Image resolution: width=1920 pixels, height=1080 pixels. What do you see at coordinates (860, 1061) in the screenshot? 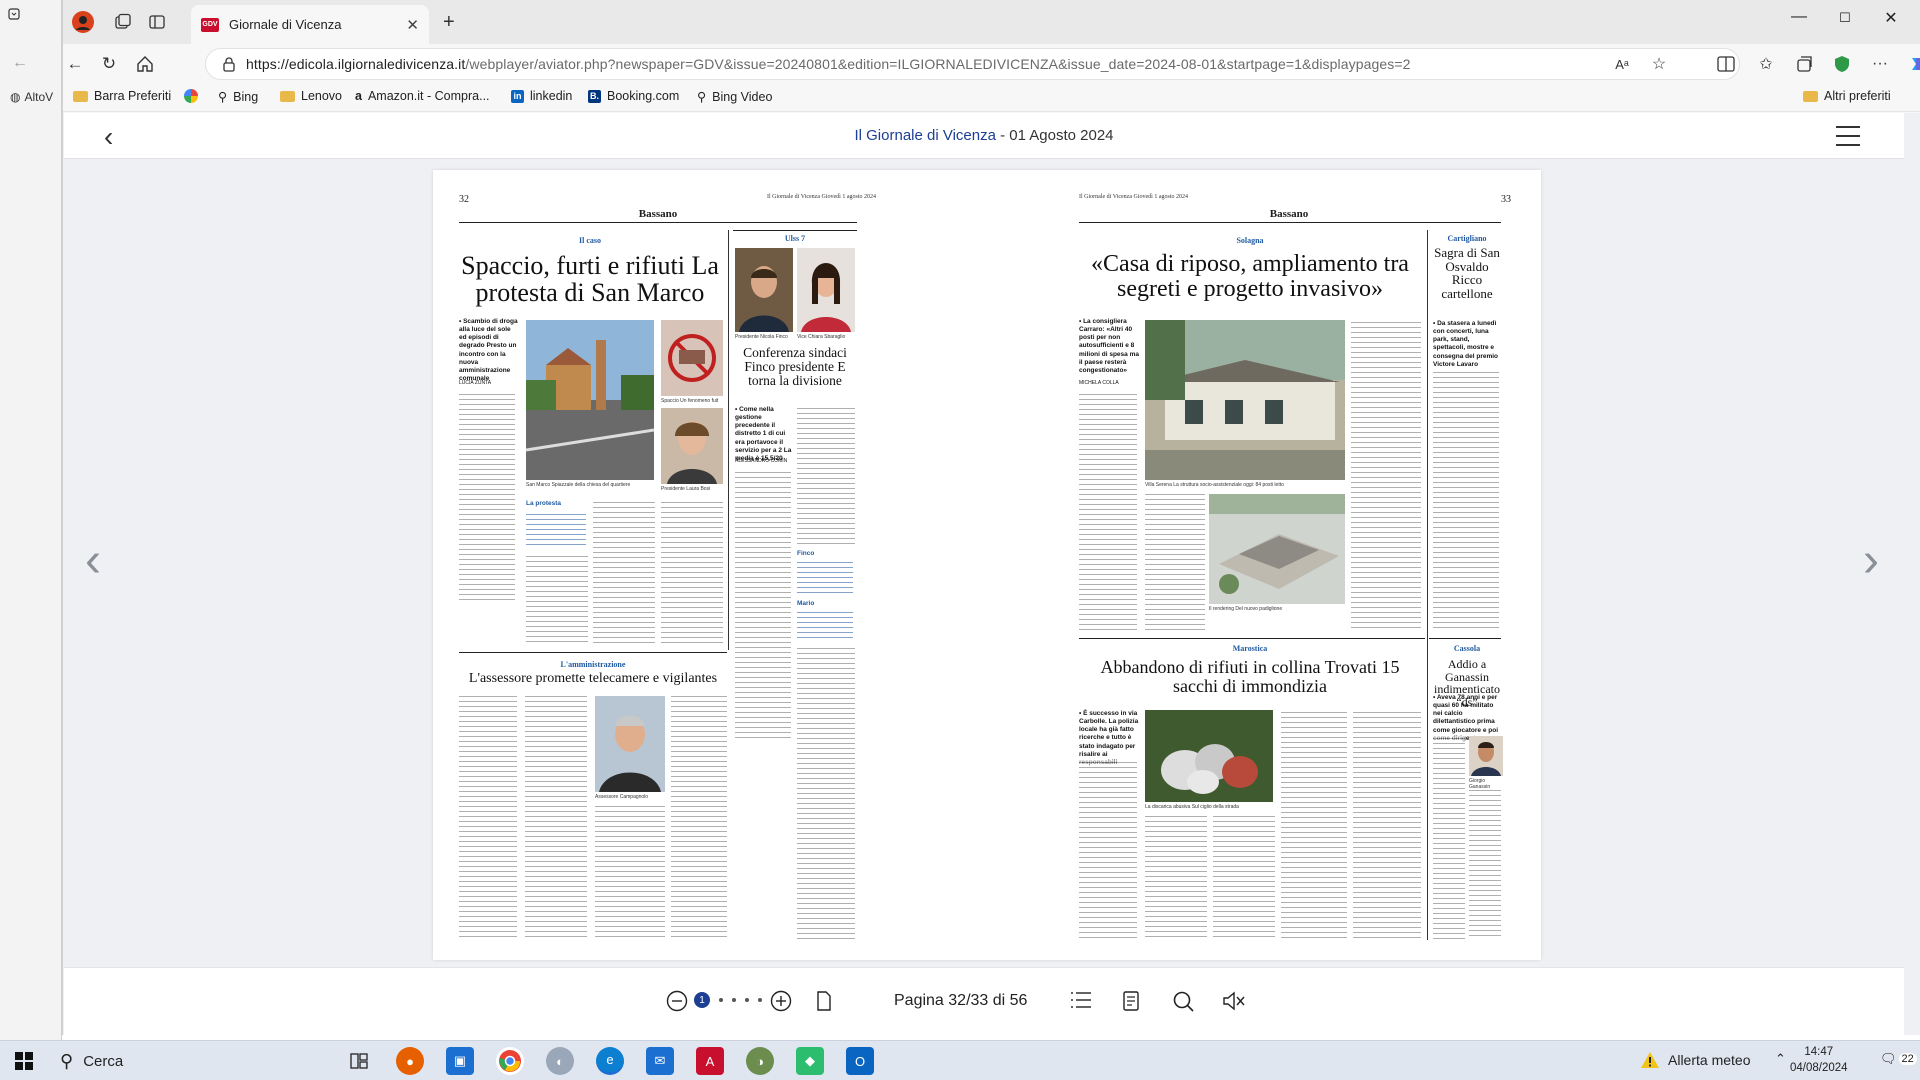
I see `outlook-icon: O` at bounding box center [860, 1061].